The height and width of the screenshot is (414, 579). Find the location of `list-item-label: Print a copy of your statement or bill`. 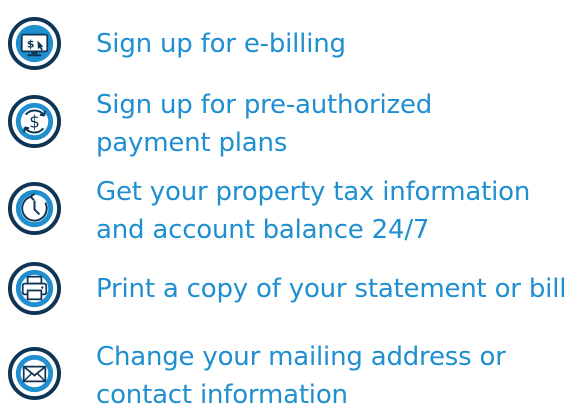

list-item-label: Print a copy of your statement or bill is located at coordinates (331, 289).